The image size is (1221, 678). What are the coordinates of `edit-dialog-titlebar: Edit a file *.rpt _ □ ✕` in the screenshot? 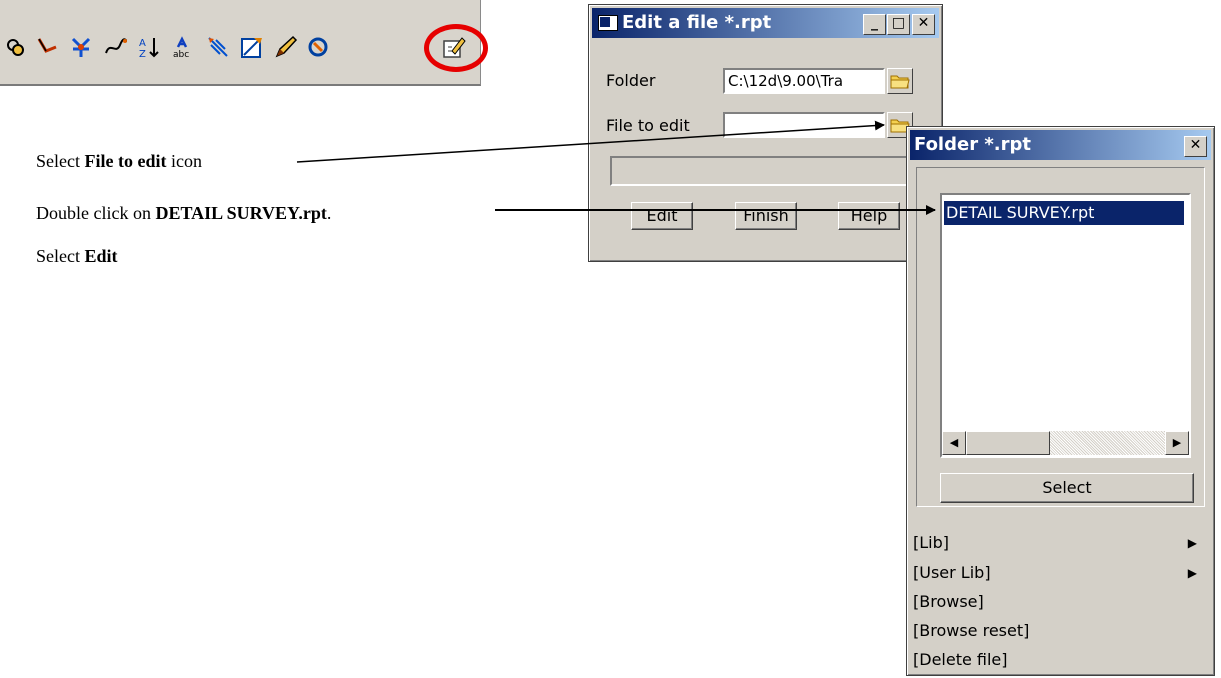 It's located at (765, 23).